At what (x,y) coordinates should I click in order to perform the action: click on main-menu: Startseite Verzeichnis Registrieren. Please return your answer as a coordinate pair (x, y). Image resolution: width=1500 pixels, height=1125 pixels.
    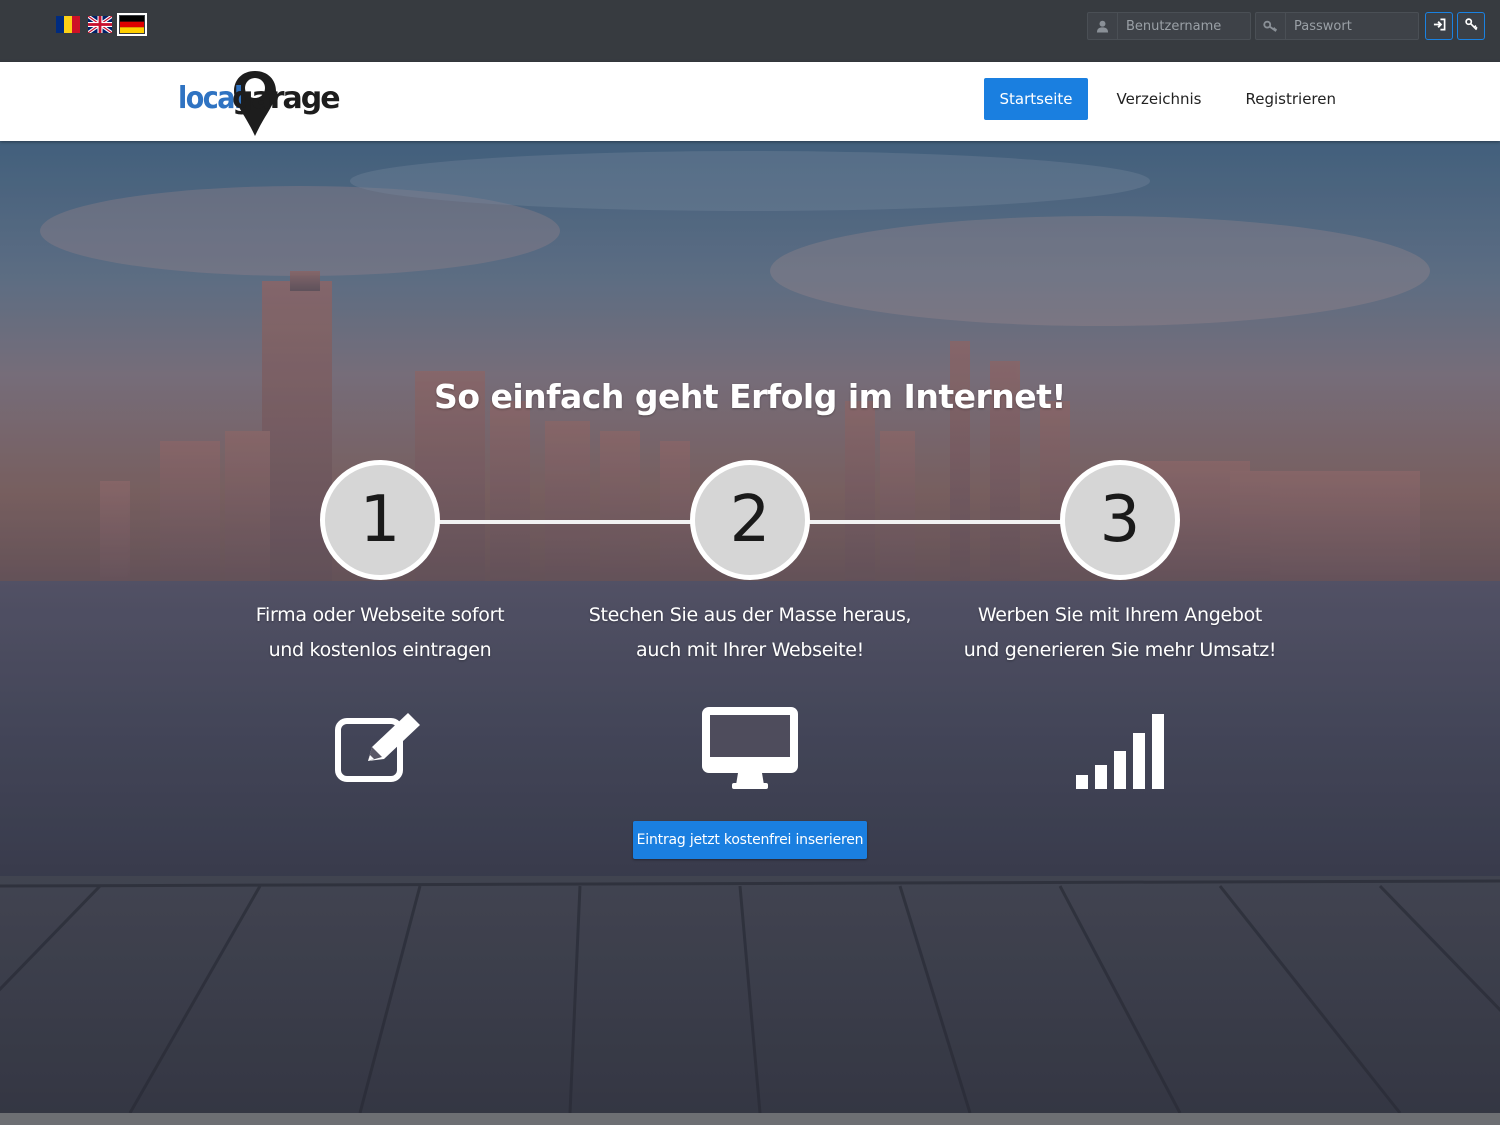
    Looking at the image, I should click on (1168, 99).